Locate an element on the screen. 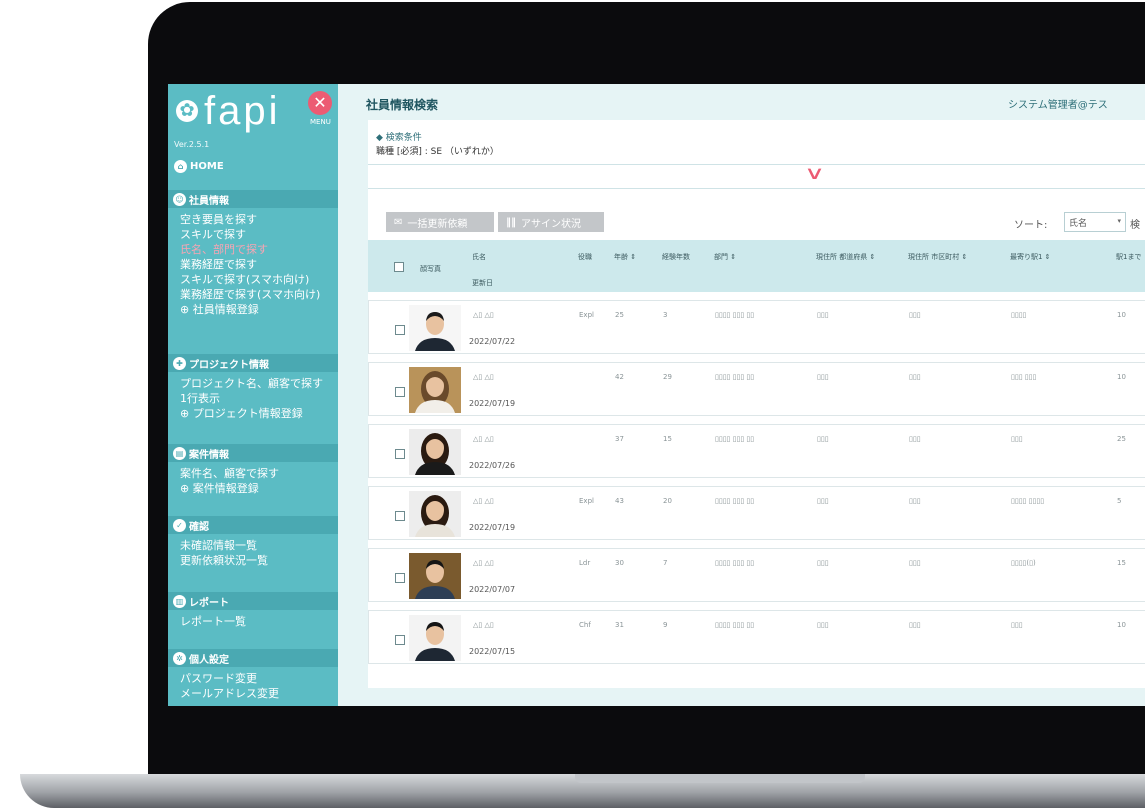  cell-role: Ldr is located at coordinates (585, 563).